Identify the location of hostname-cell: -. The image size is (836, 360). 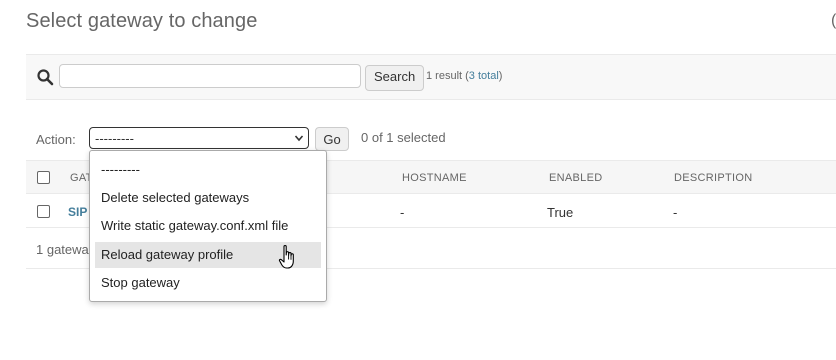
(402, 212).